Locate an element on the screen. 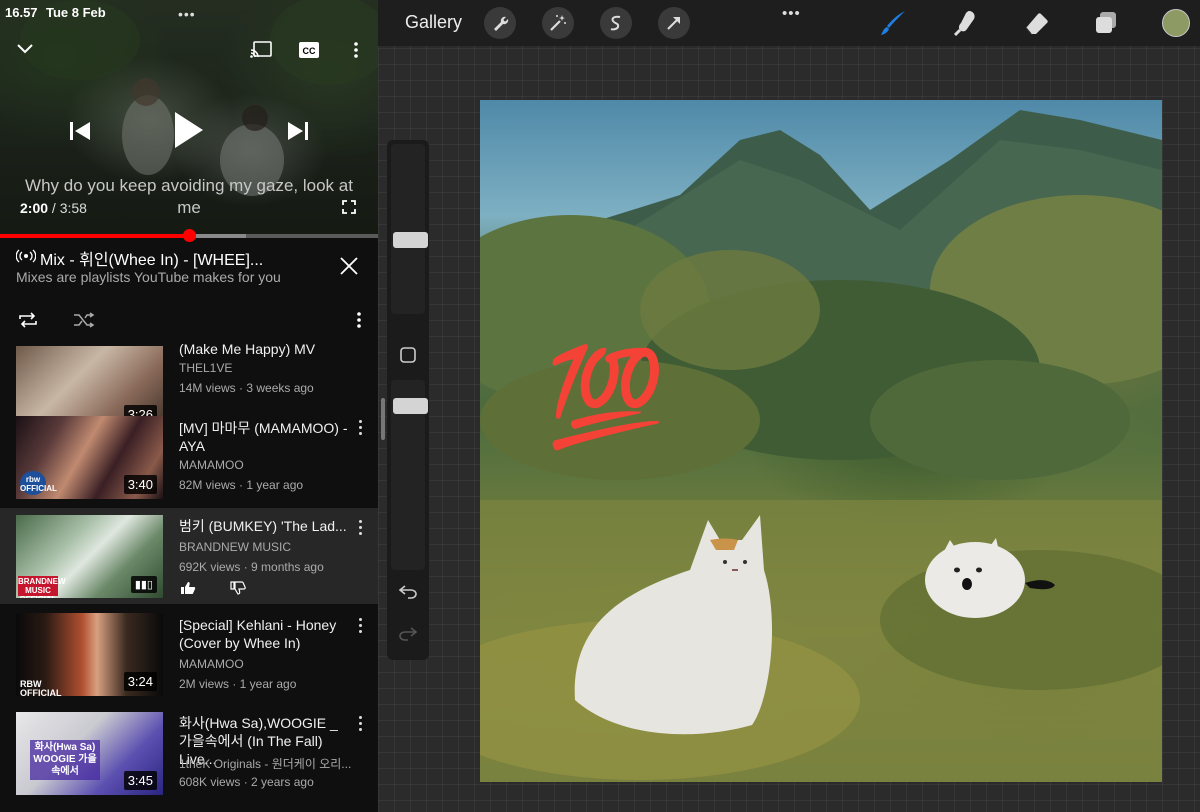 This screenshot has height=812, width=1200. gallery-button: Gallery is located at coordinates (433, 22).